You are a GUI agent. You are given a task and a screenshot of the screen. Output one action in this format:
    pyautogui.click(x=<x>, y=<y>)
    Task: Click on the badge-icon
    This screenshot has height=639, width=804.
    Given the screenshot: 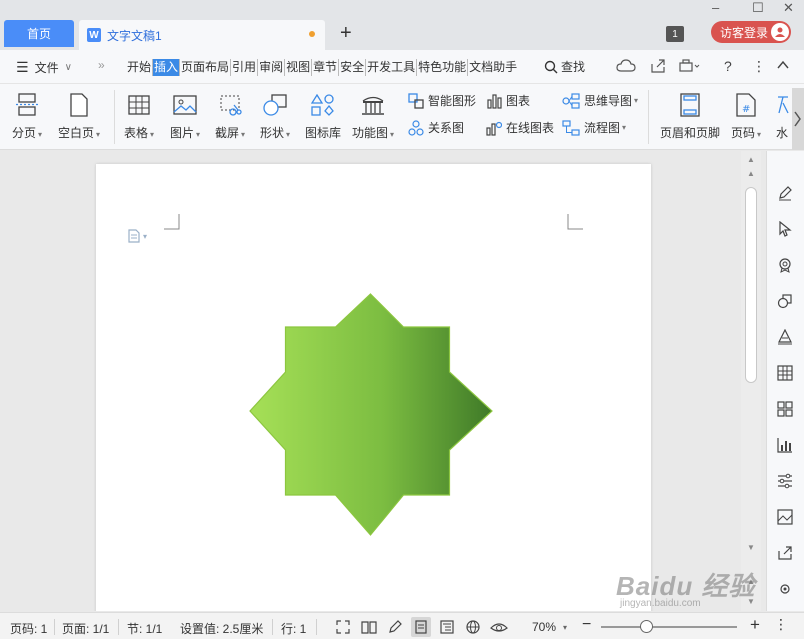 What is the action you would take?
    pyautogui.click(x=785, y=265)
    